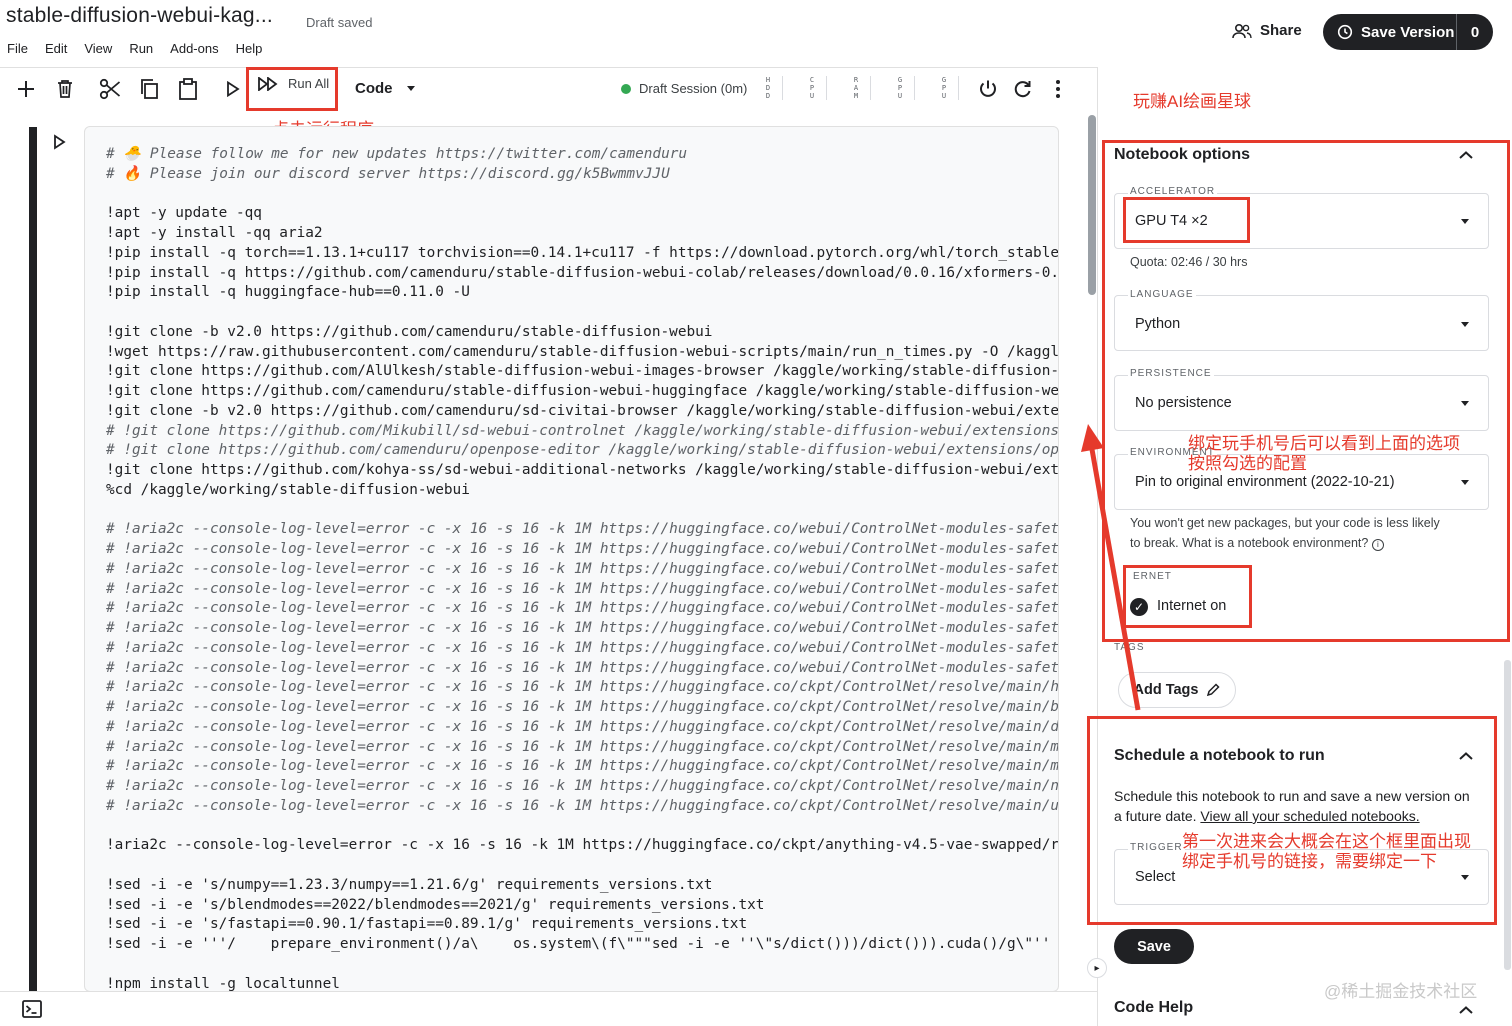 The height and width of the screenshot is (1026, 1512). Describe the element at coordinates (1326, 852) in the screenshot. I see `schedule-annotation: 第一次进来会大概会在这个框里面出现 绑定手机号的链接，需要绑定一下` at that location.